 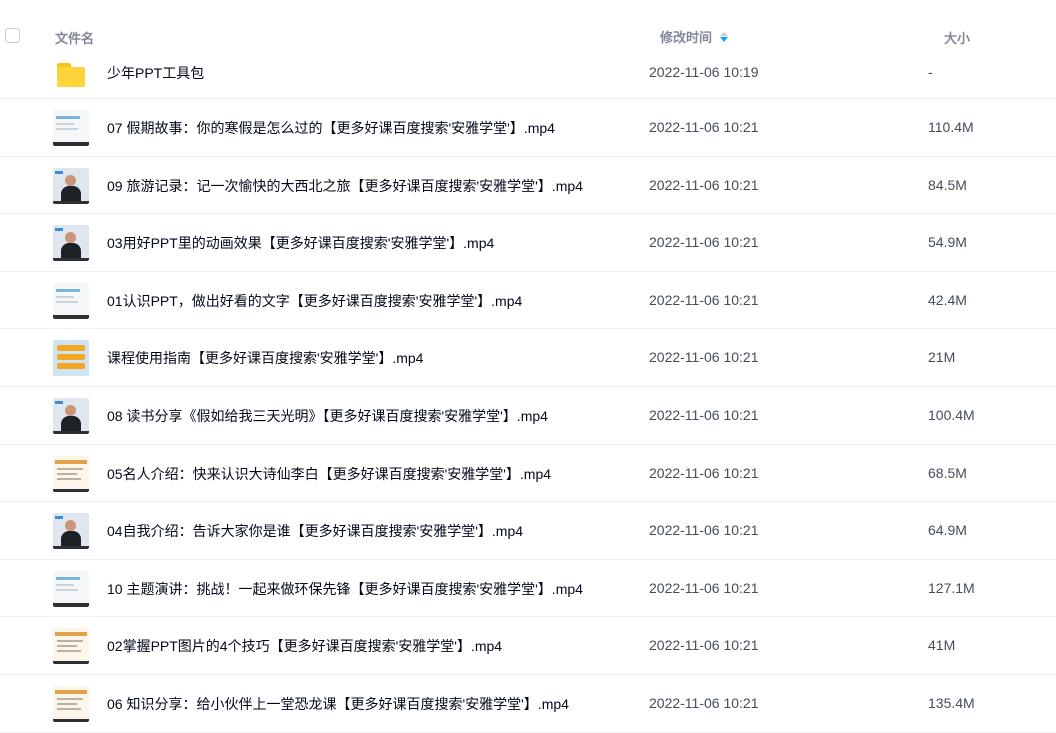 What do you see at coordinates (315, 531) in the screenshot?
I see `file-name: 04自我介绍：告诉大家你是谁【更多好课百度搜索'安雅学堂'】.mp4` at bounding box center [315, 531].